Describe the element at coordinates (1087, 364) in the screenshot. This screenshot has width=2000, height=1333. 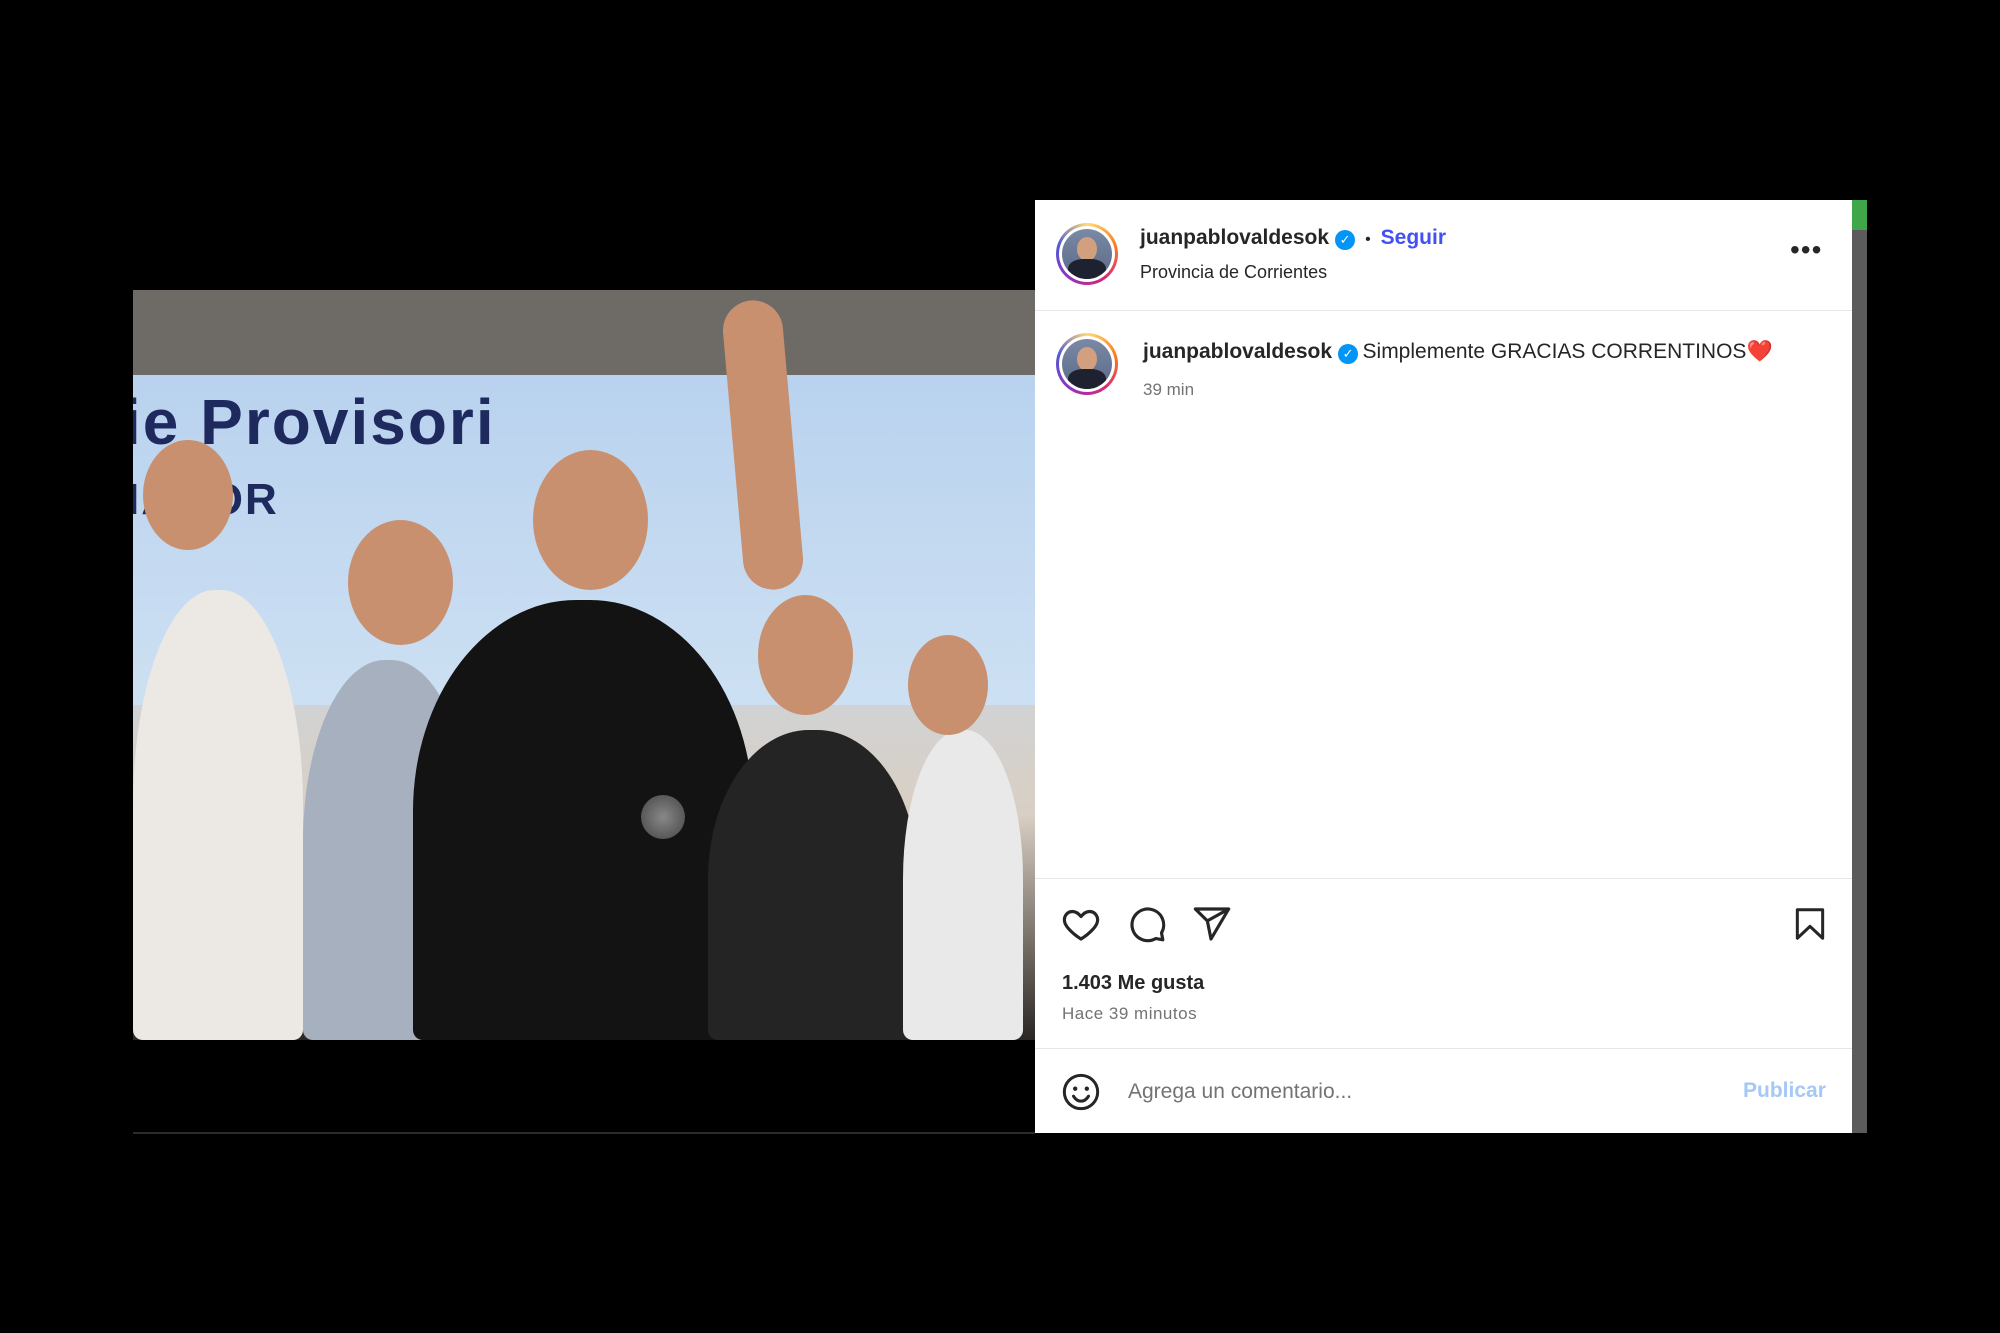
I see `caption-avatar` at that location.